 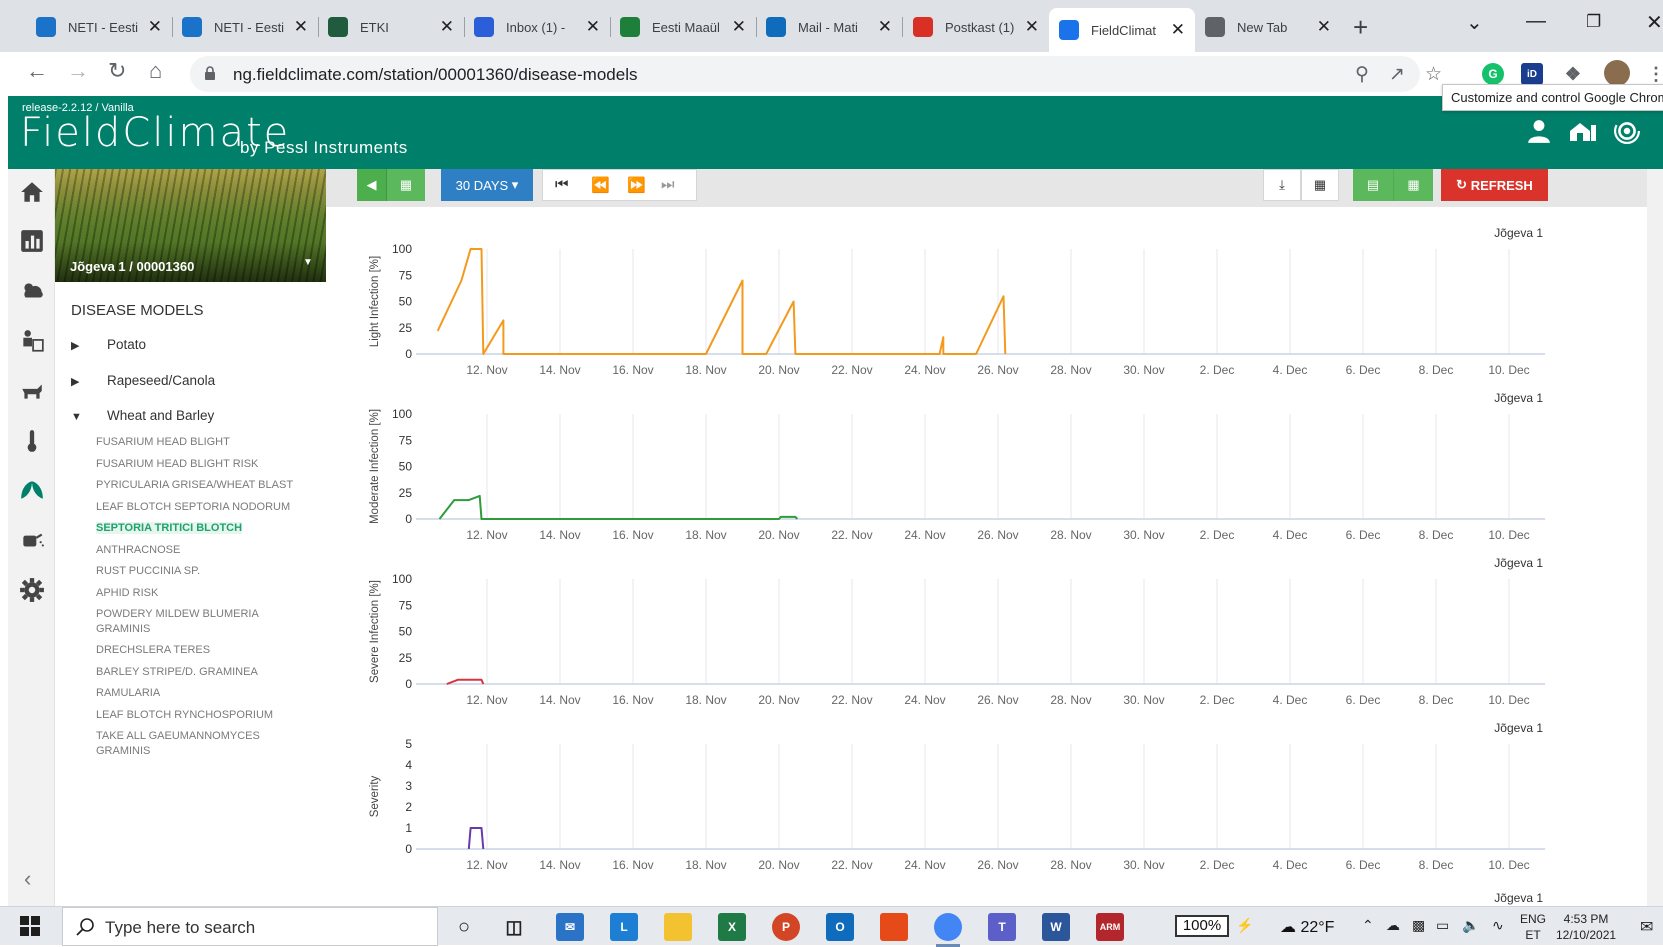 What do you see at coordinates (78, 71) in the screenshot?
I see `forward-icon: →` at bounding box center [78, 71].